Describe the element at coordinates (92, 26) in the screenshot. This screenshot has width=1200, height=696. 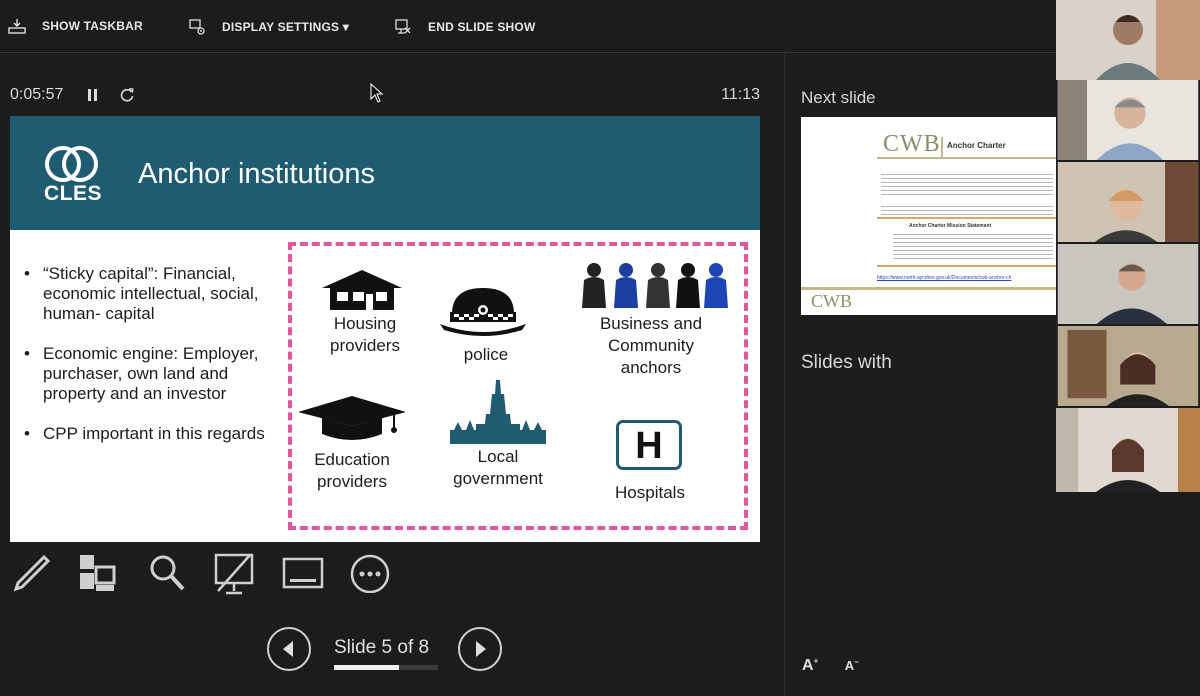
I see `show-taskbar-label: SHOW TASKBAR` at that location.